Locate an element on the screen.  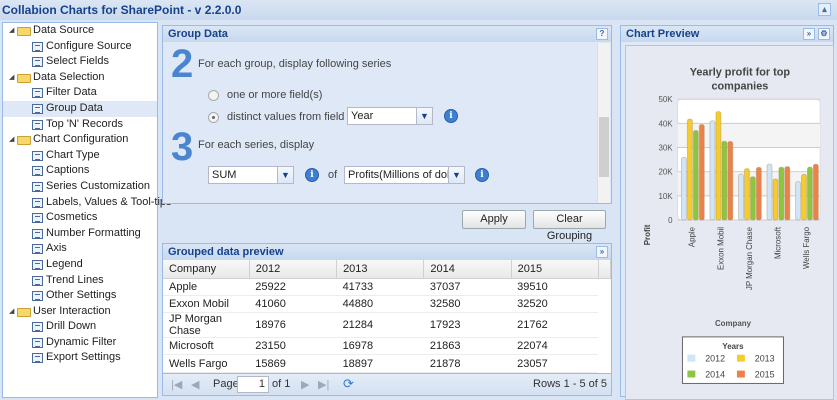
tree-item: Configure Source is located at coordinates (80, 47).